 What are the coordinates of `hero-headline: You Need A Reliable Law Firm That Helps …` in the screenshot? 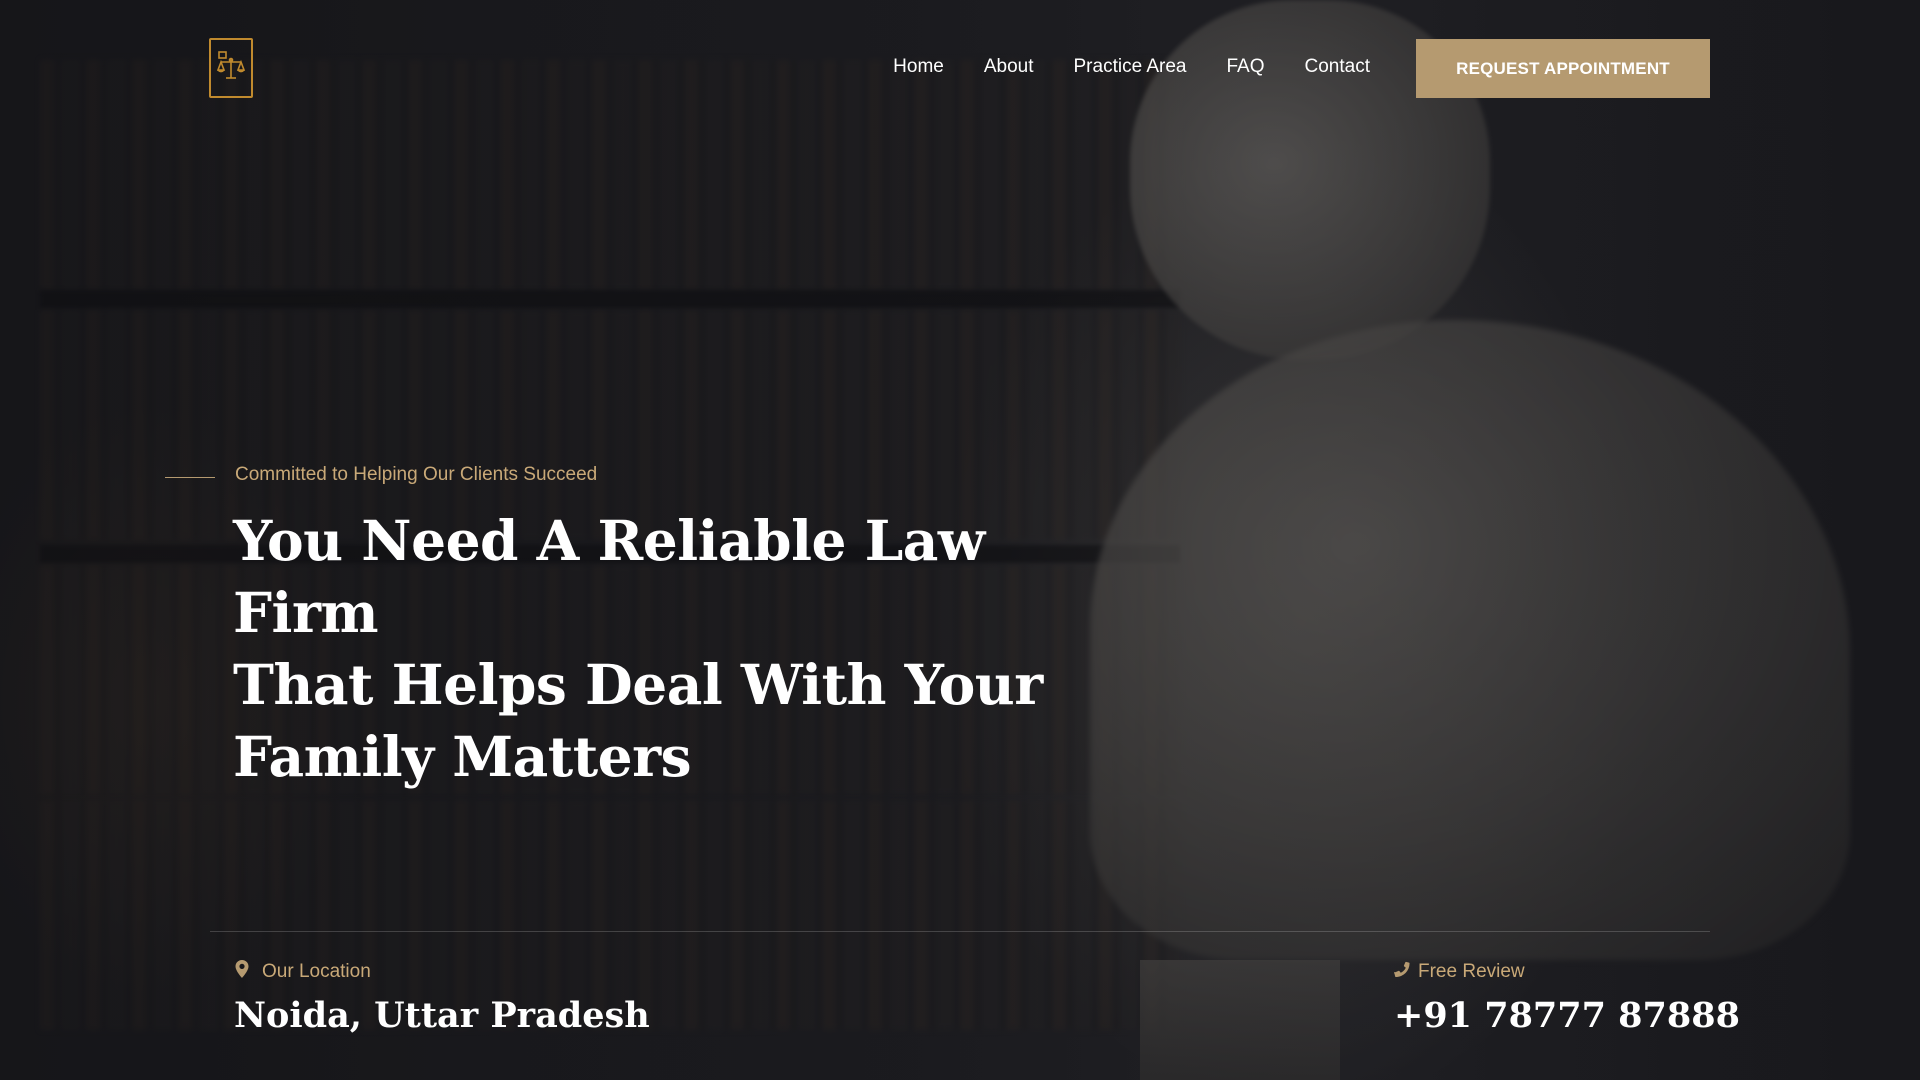 It's located at (673, 649).